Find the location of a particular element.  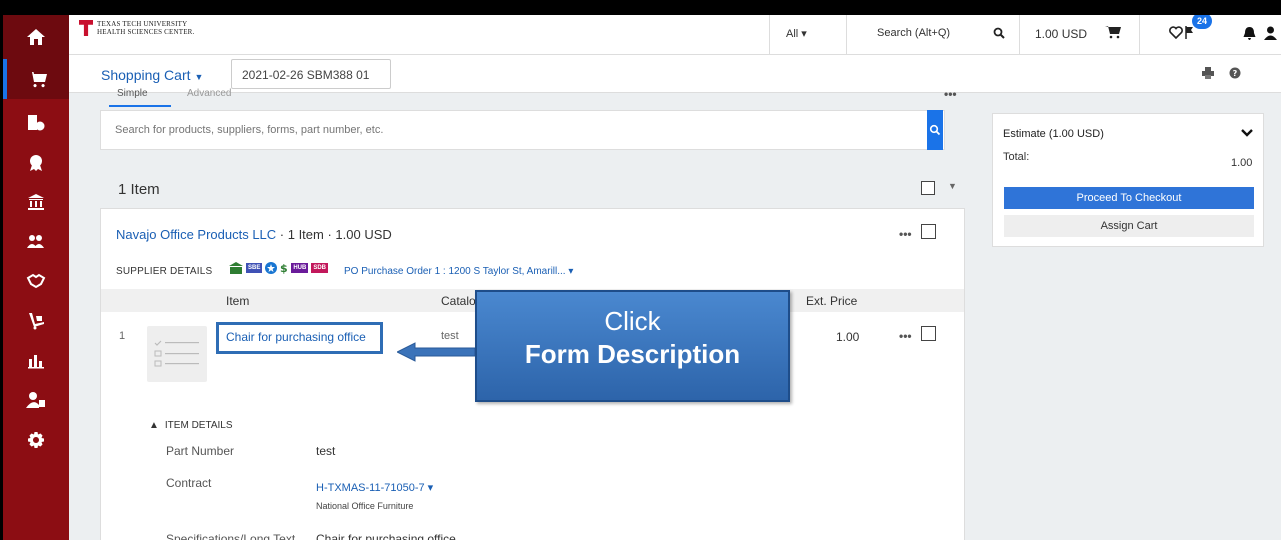

user-lock-icon is located at coordinates (35, 400).